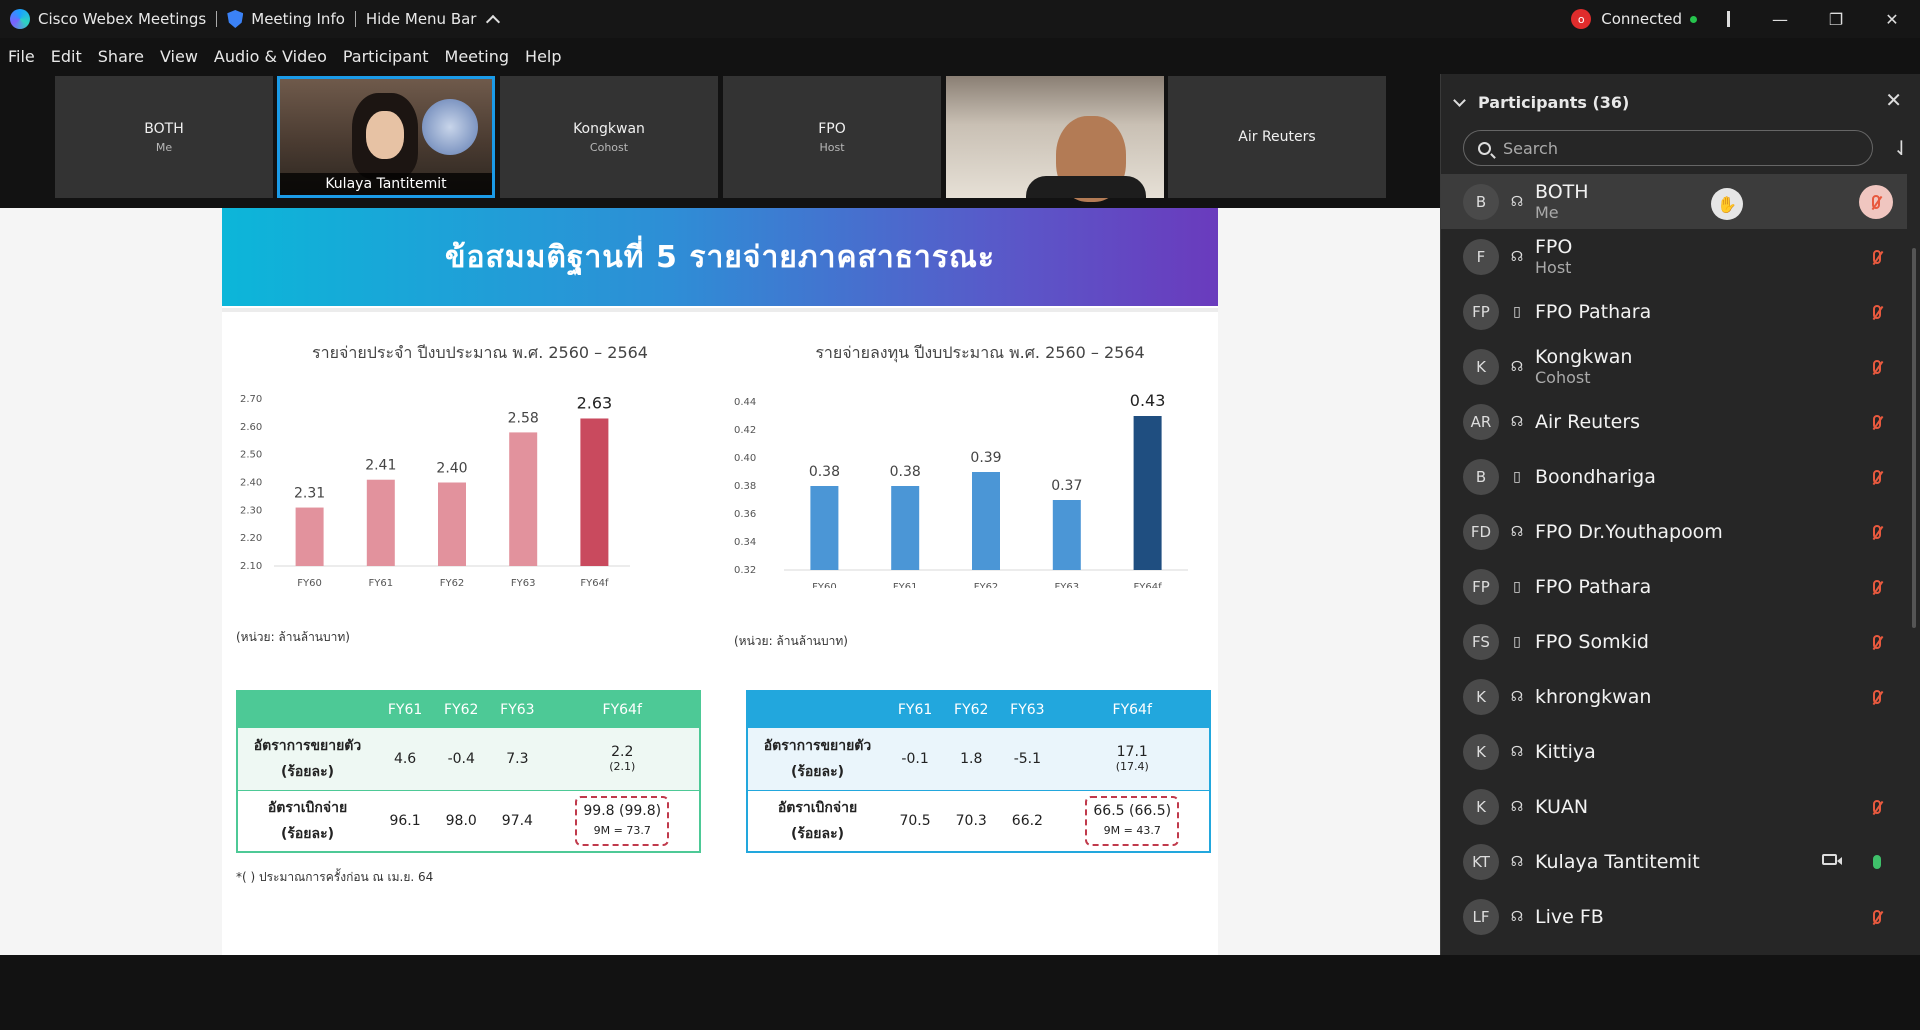 The image size is (1920, 1030). I want to click on participant-info: khrongkwan, so click(1593, 697).